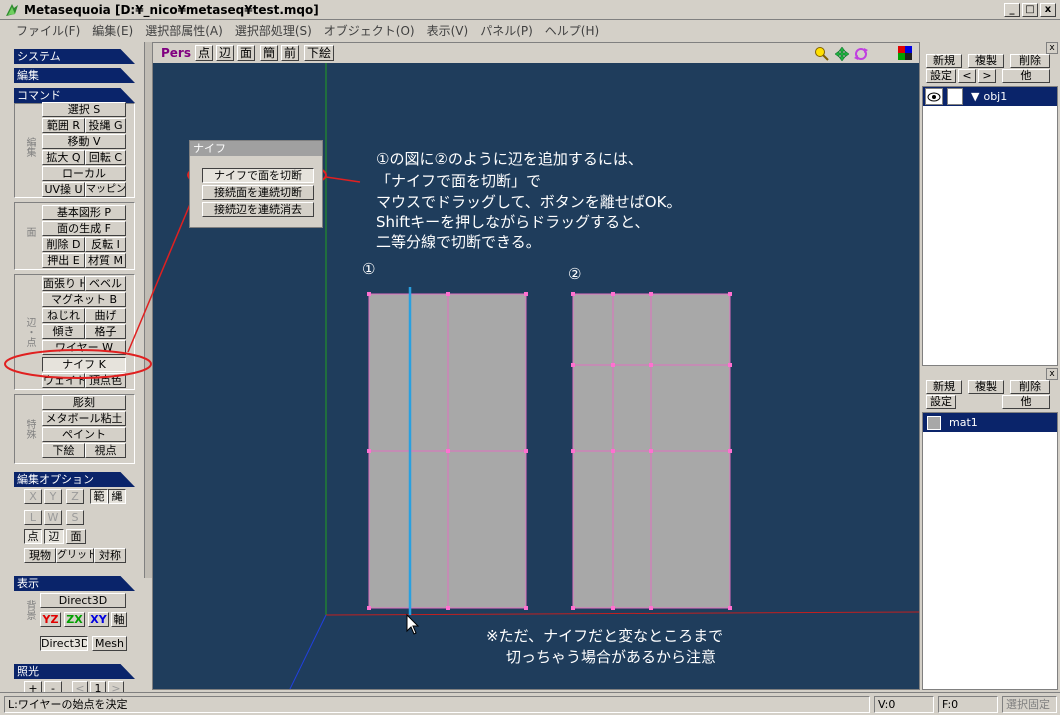  Describe the element at coordinates (63, 380) in the screenshot. I see `weight-button: ウェイト` at that location.